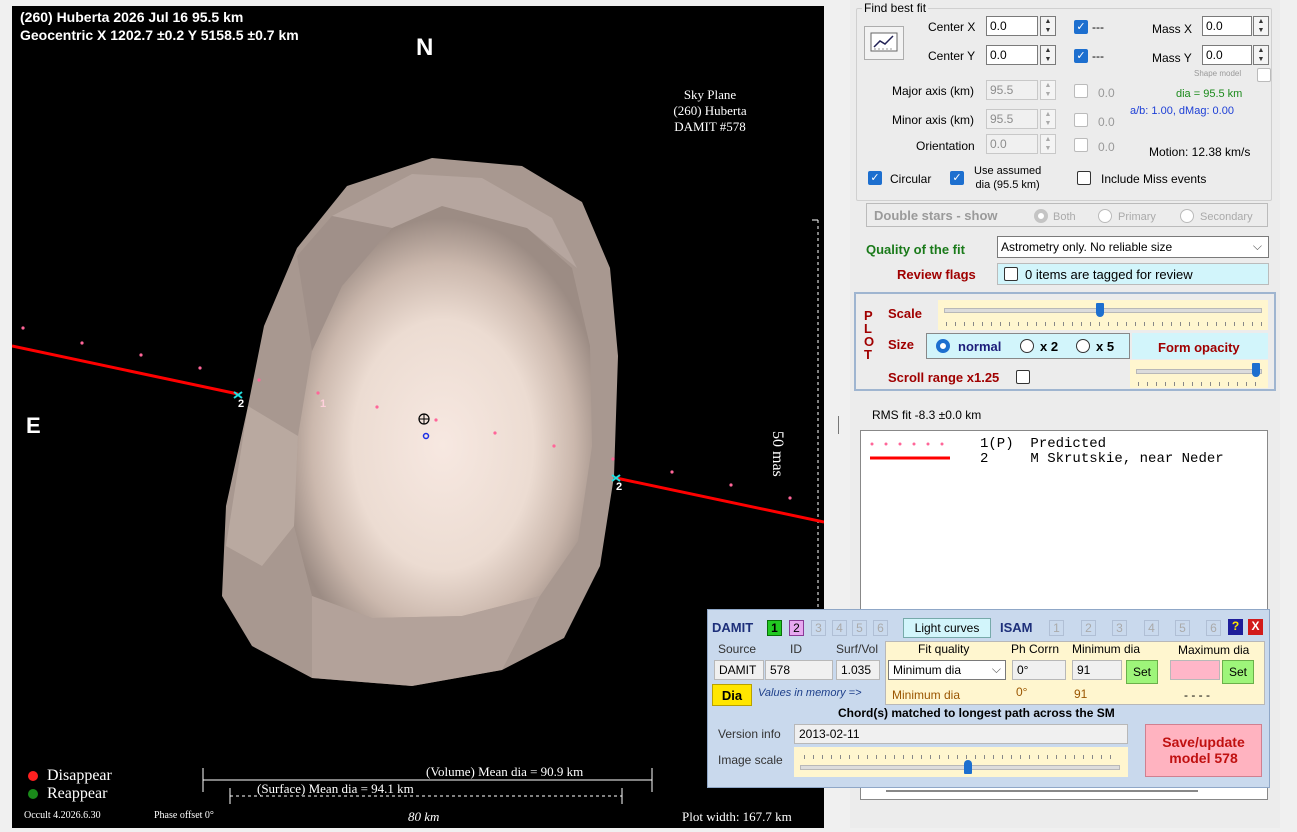  Describe the element at coordinates (796, 649) in the screenshot. I see `header-id: ID` at that location.